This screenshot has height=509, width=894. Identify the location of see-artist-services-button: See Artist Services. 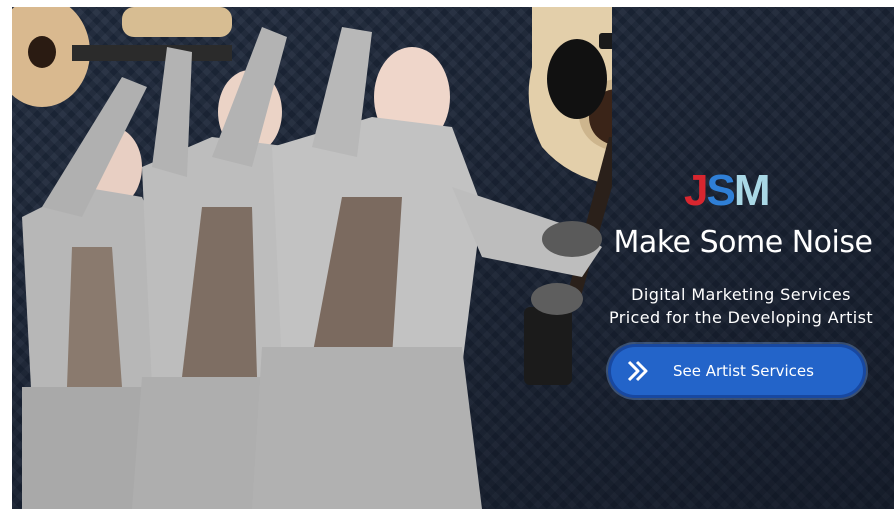
(737, 371).